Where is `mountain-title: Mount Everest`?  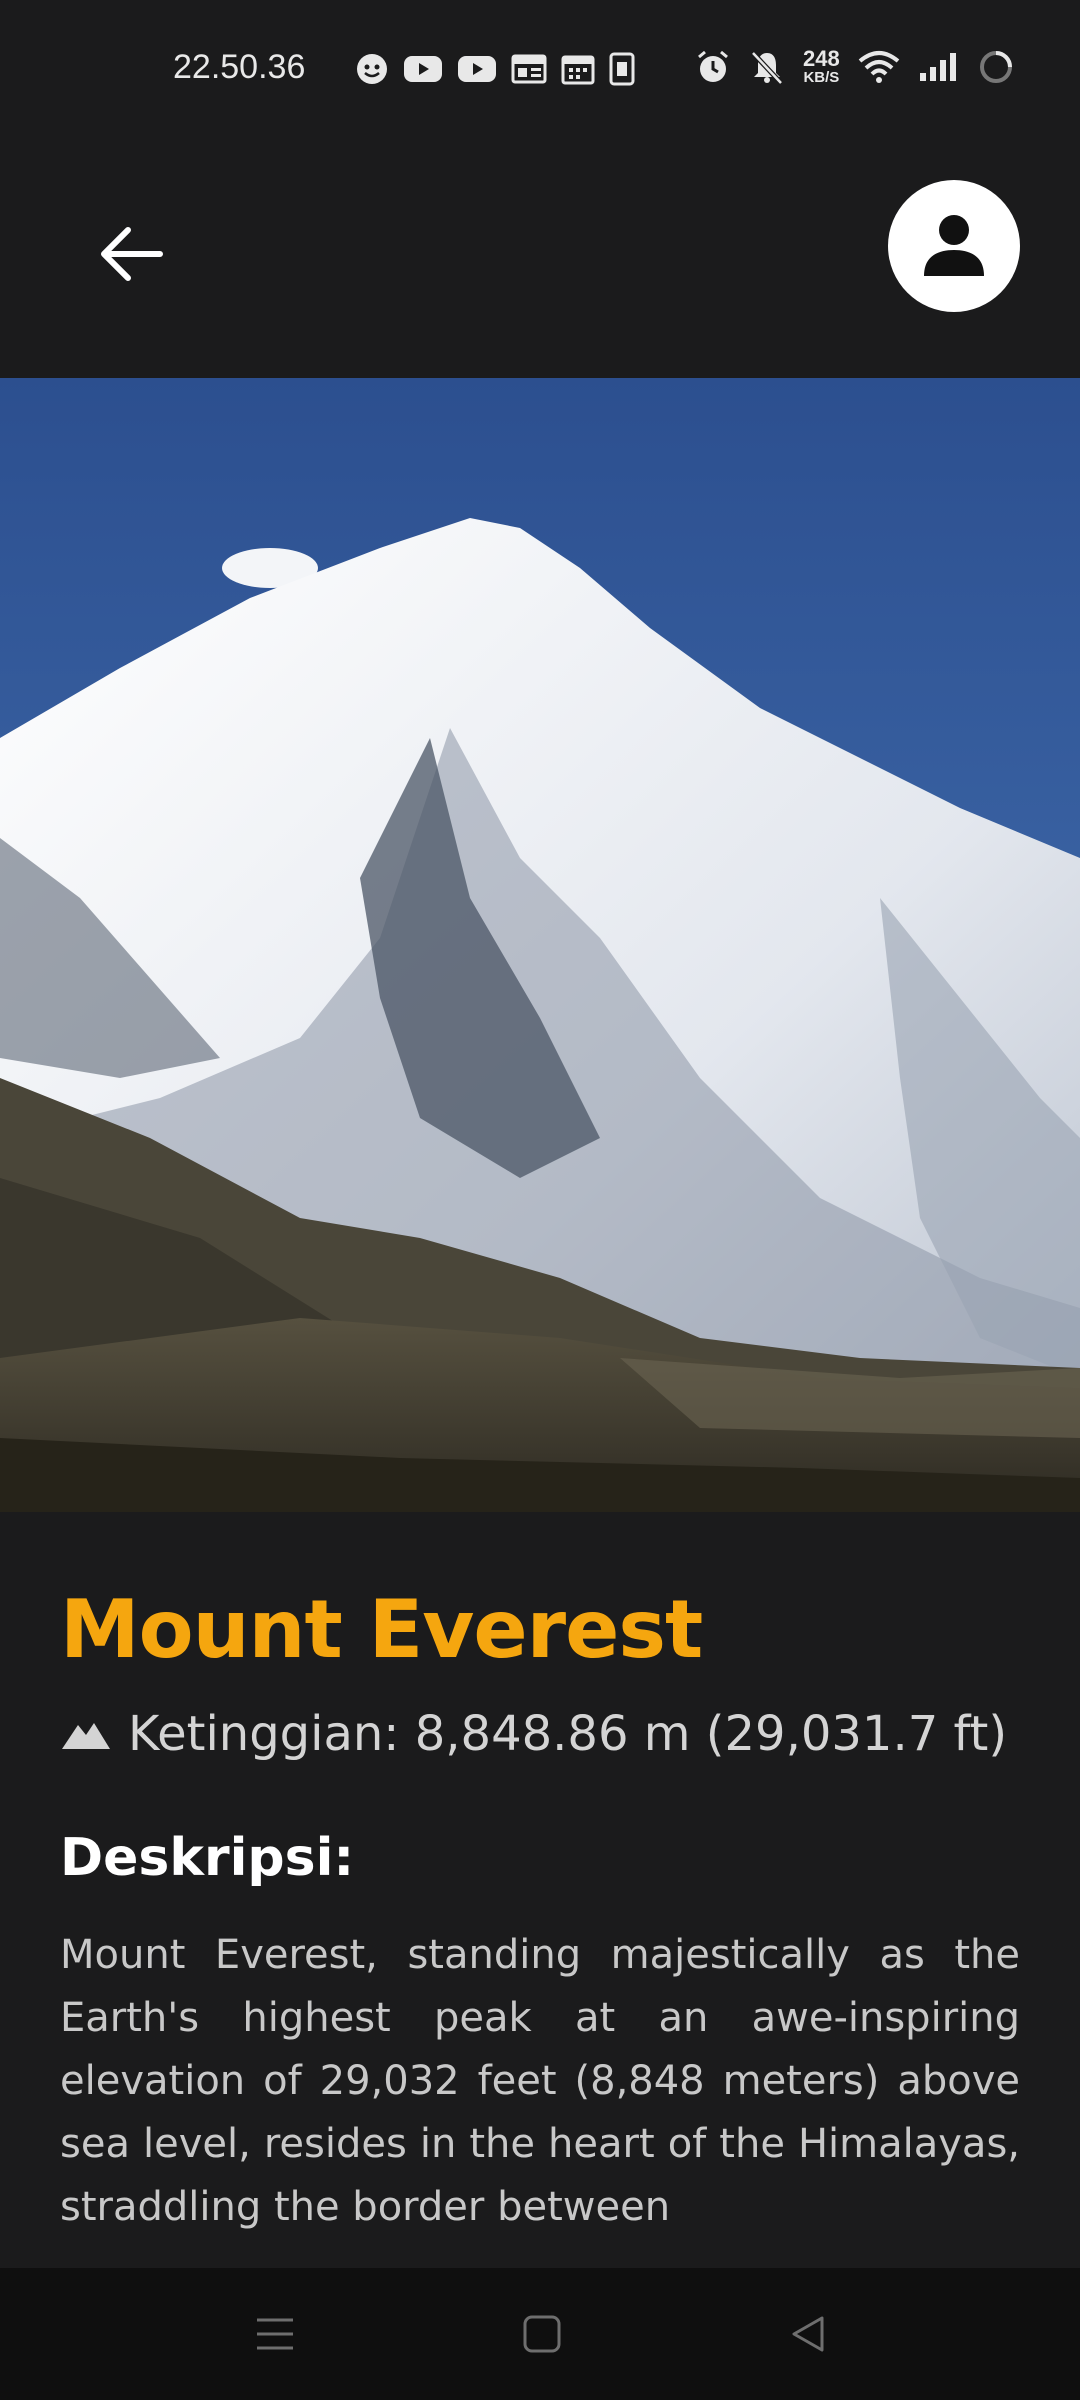 mountain-title: Mount Everest is located at coordinates (381, 1629).